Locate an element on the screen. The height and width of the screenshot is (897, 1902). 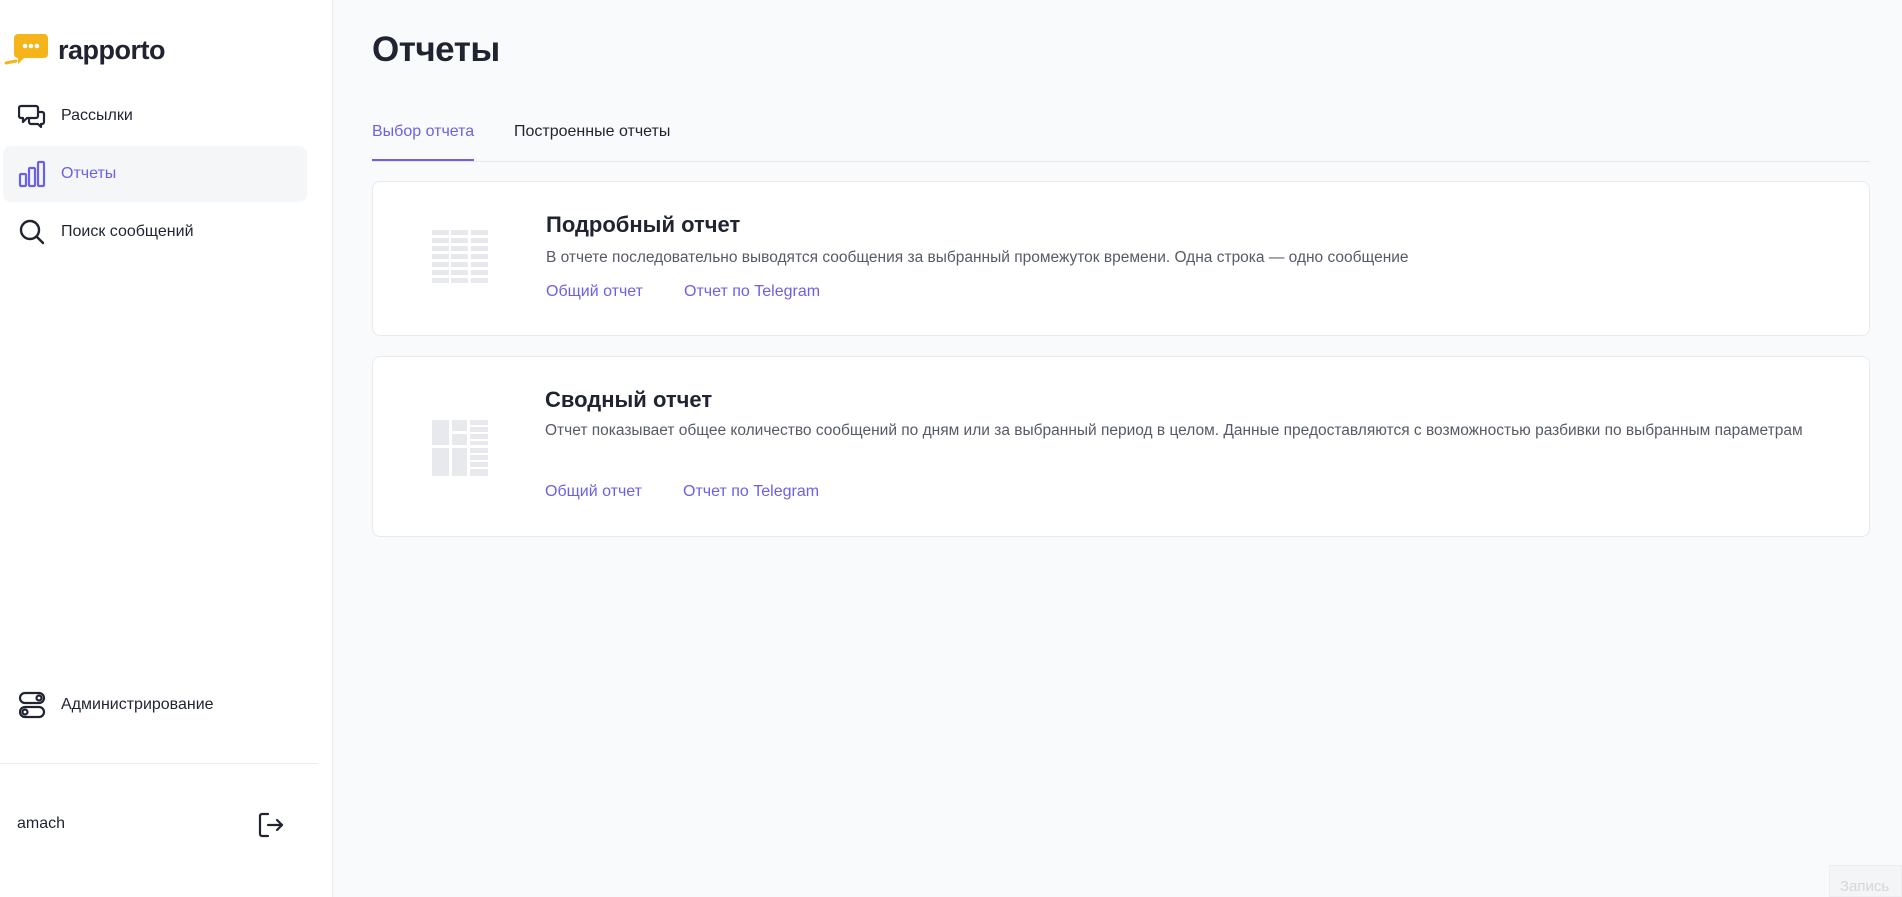
sidebar-divider is located at coordinates (159, 763).